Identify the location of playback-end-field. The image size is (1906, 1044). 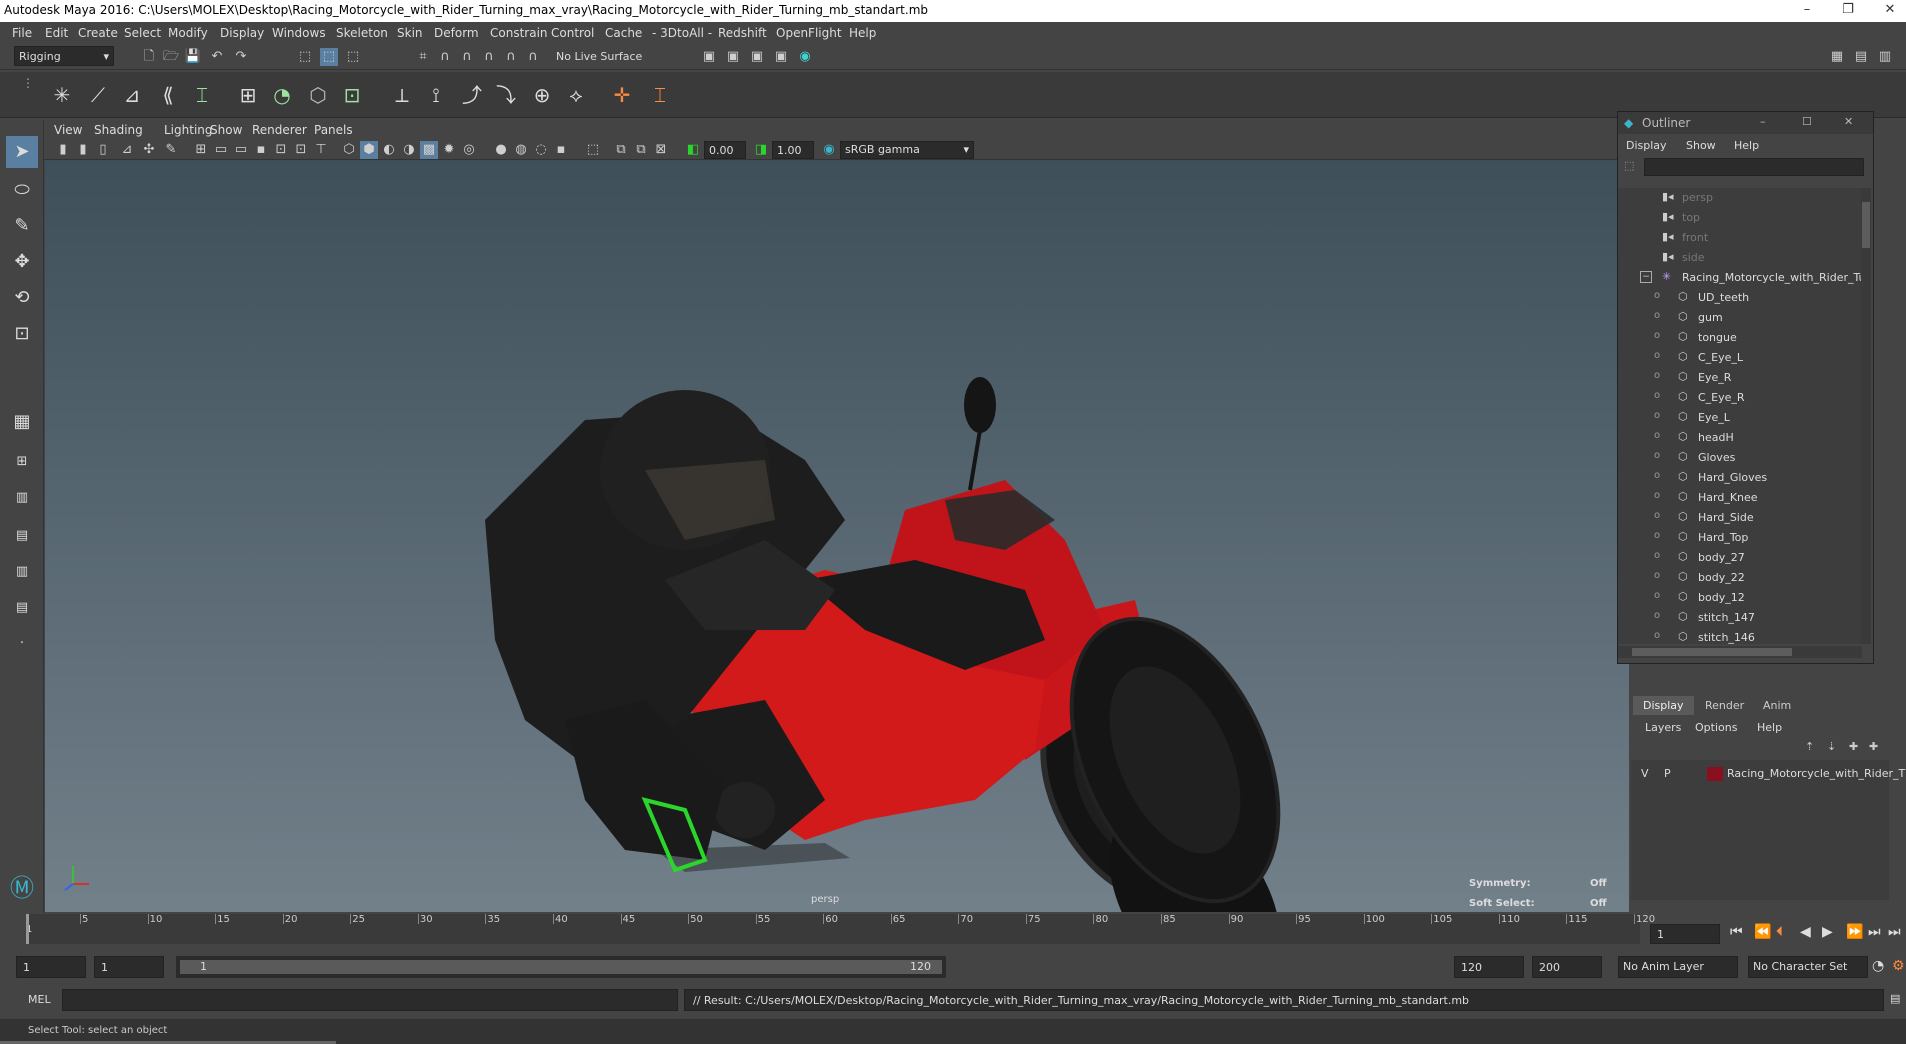
(1489, 967).